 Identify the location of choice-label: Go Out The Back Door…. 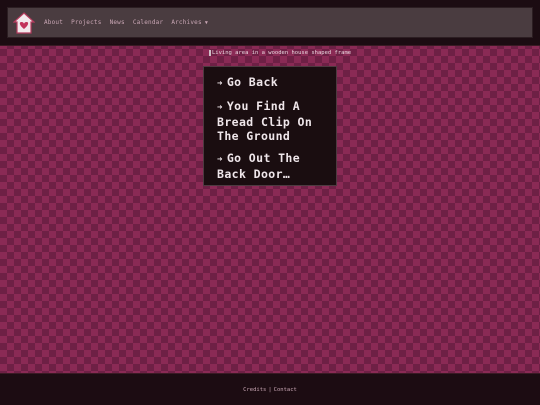
(259, 166).